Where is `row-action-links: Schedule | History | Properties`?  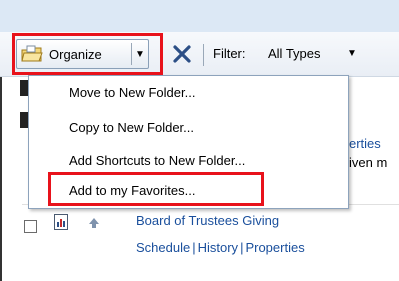
row-action-links: Schedule | History | Properties is located at coordinates (220, 247).